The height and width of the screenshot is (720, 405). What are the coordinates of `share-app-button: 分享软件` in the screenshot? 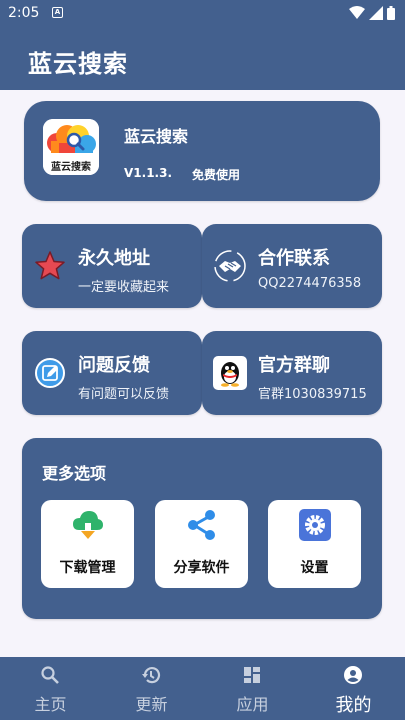 It's located at (201, 544).